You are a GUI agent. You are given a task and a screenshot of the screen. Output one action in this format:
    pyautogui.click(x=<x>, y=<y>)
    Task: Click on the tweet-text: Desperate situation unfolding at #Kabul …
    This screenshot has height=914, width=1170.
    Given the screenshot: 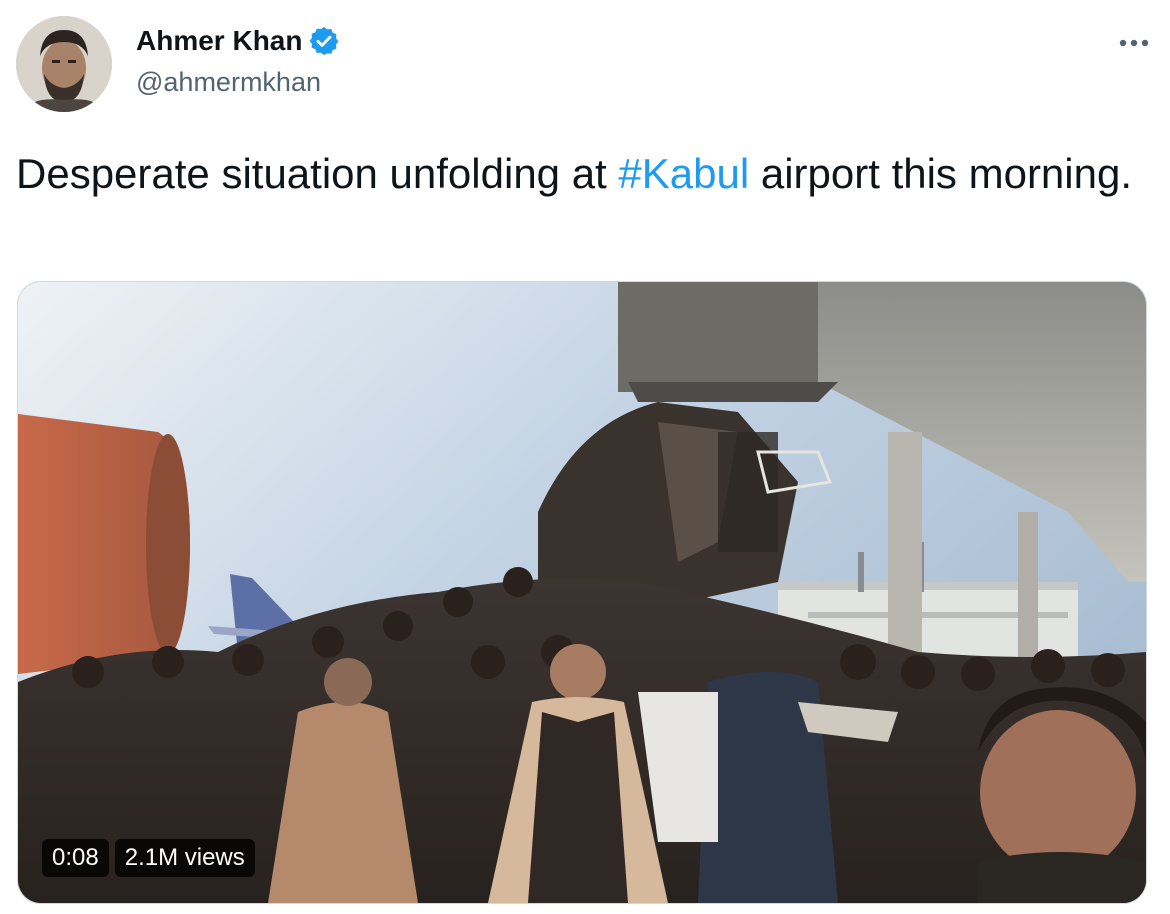 What is the action you would take?
    pyautogui.click(x=576, y=174)
    